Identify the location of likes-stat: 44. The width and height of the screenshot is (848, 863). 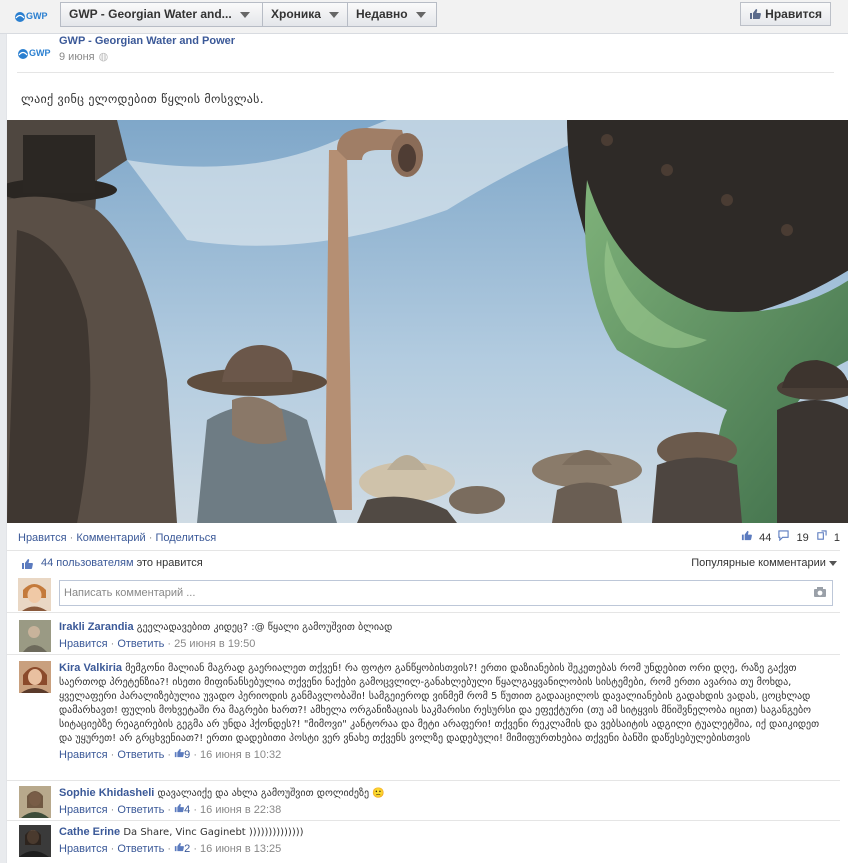
(756, 537).